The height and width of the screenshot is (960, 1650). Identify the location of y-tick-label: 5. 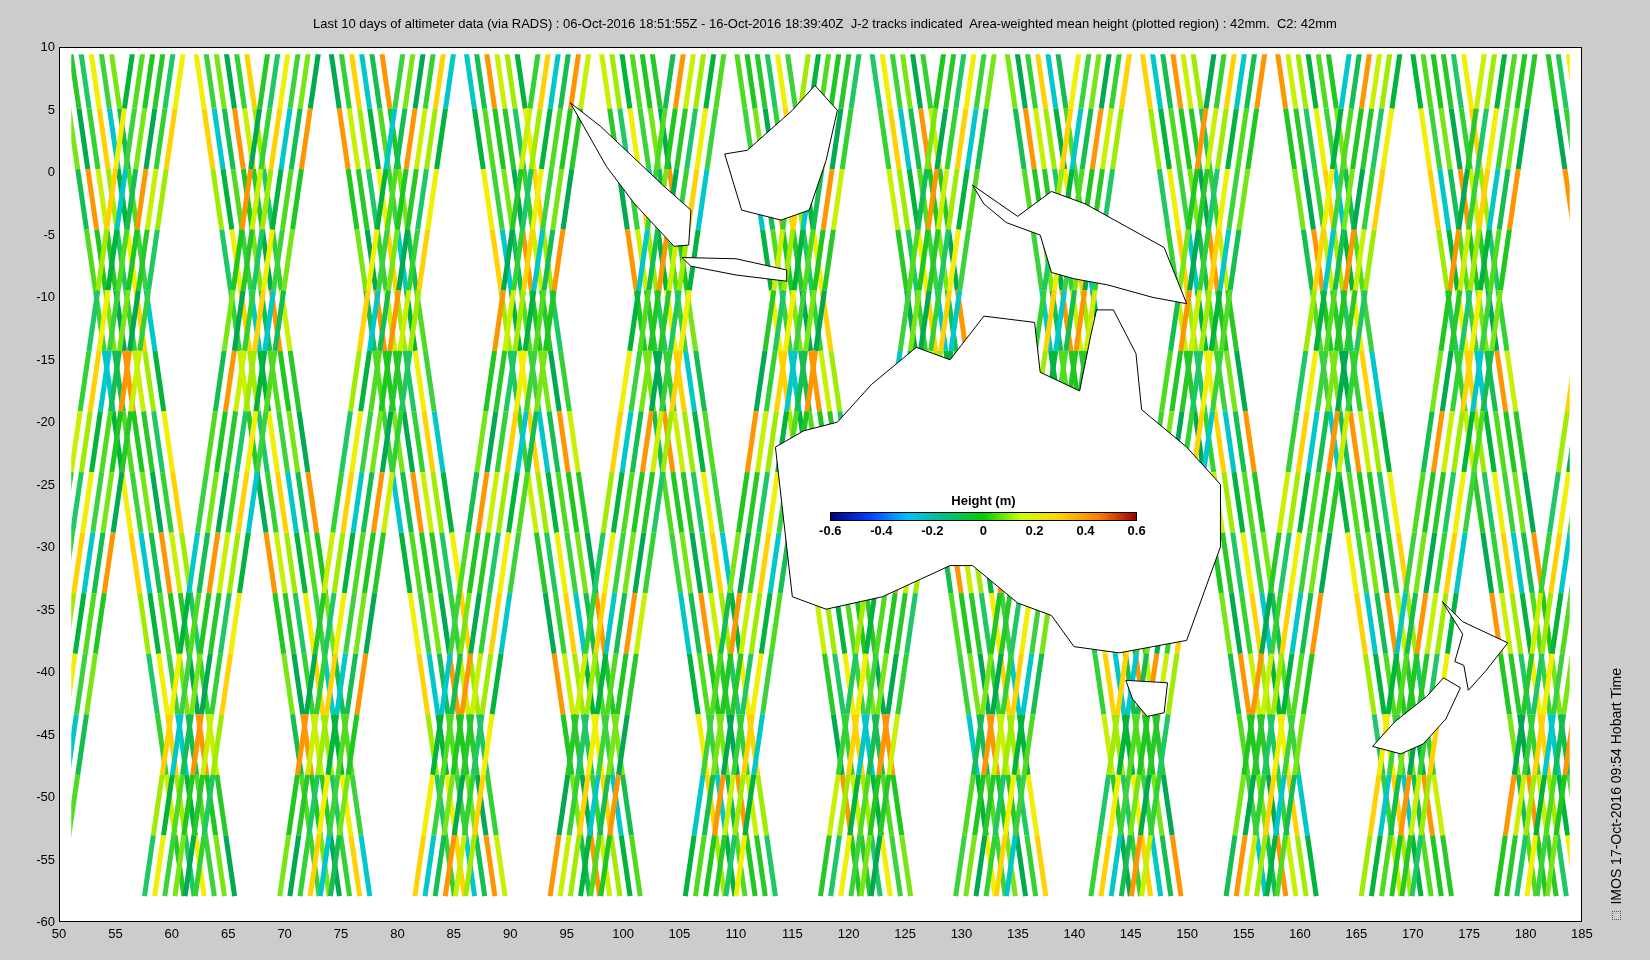
(51, 109).